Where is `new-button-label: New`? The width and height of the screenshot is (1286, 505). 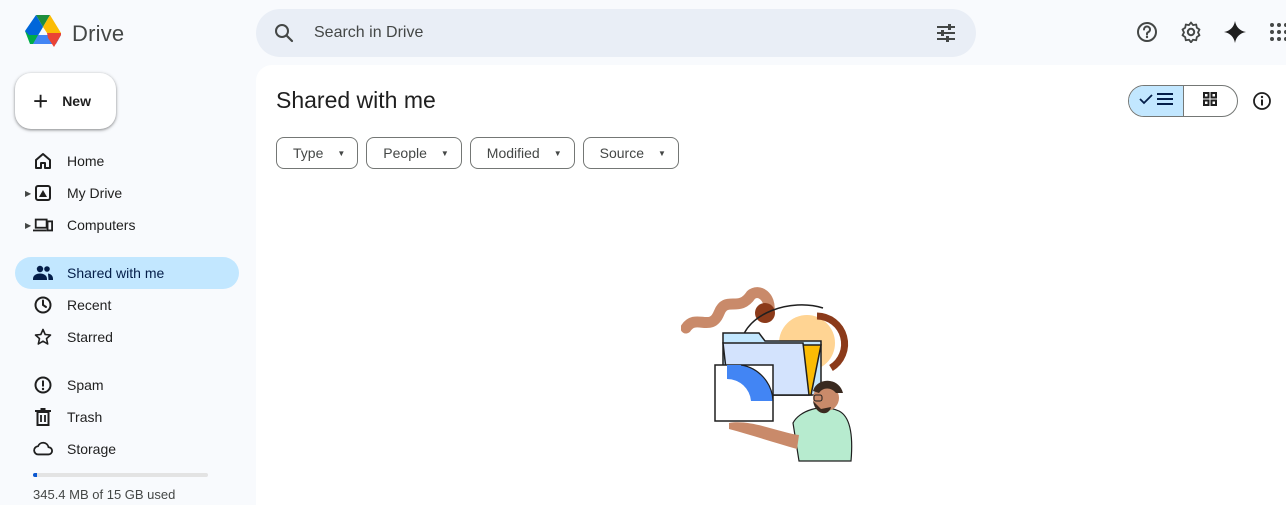 new-button-label: New is located at coordinates (76, 101).